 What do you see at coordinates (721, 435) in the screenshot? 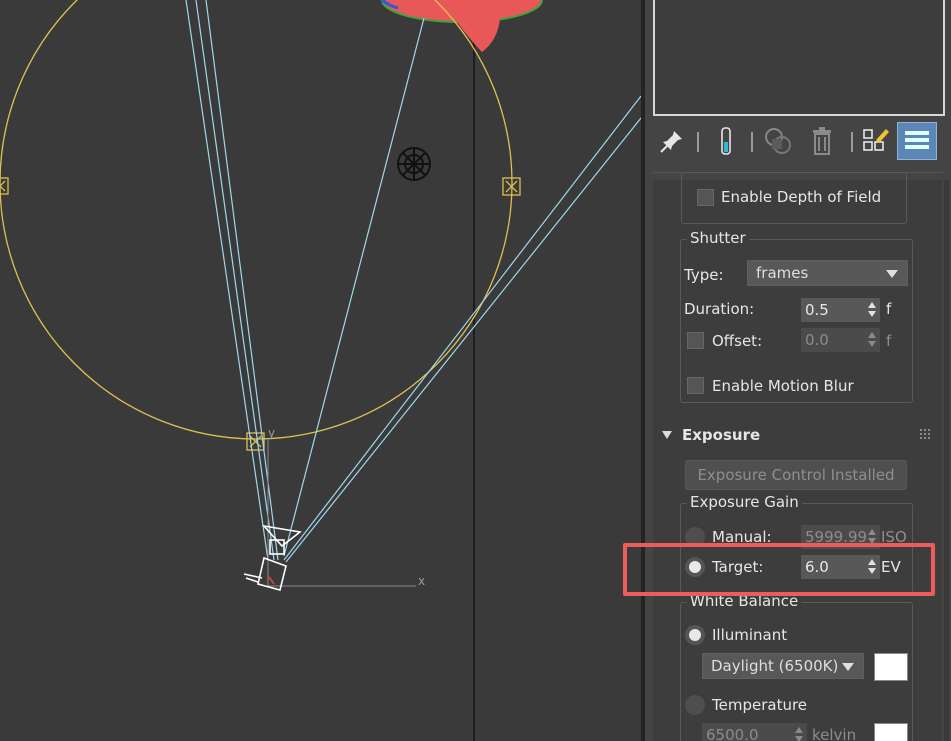
I see `exposure-rollout-title: Exposure` at bounding box center [721, 435].